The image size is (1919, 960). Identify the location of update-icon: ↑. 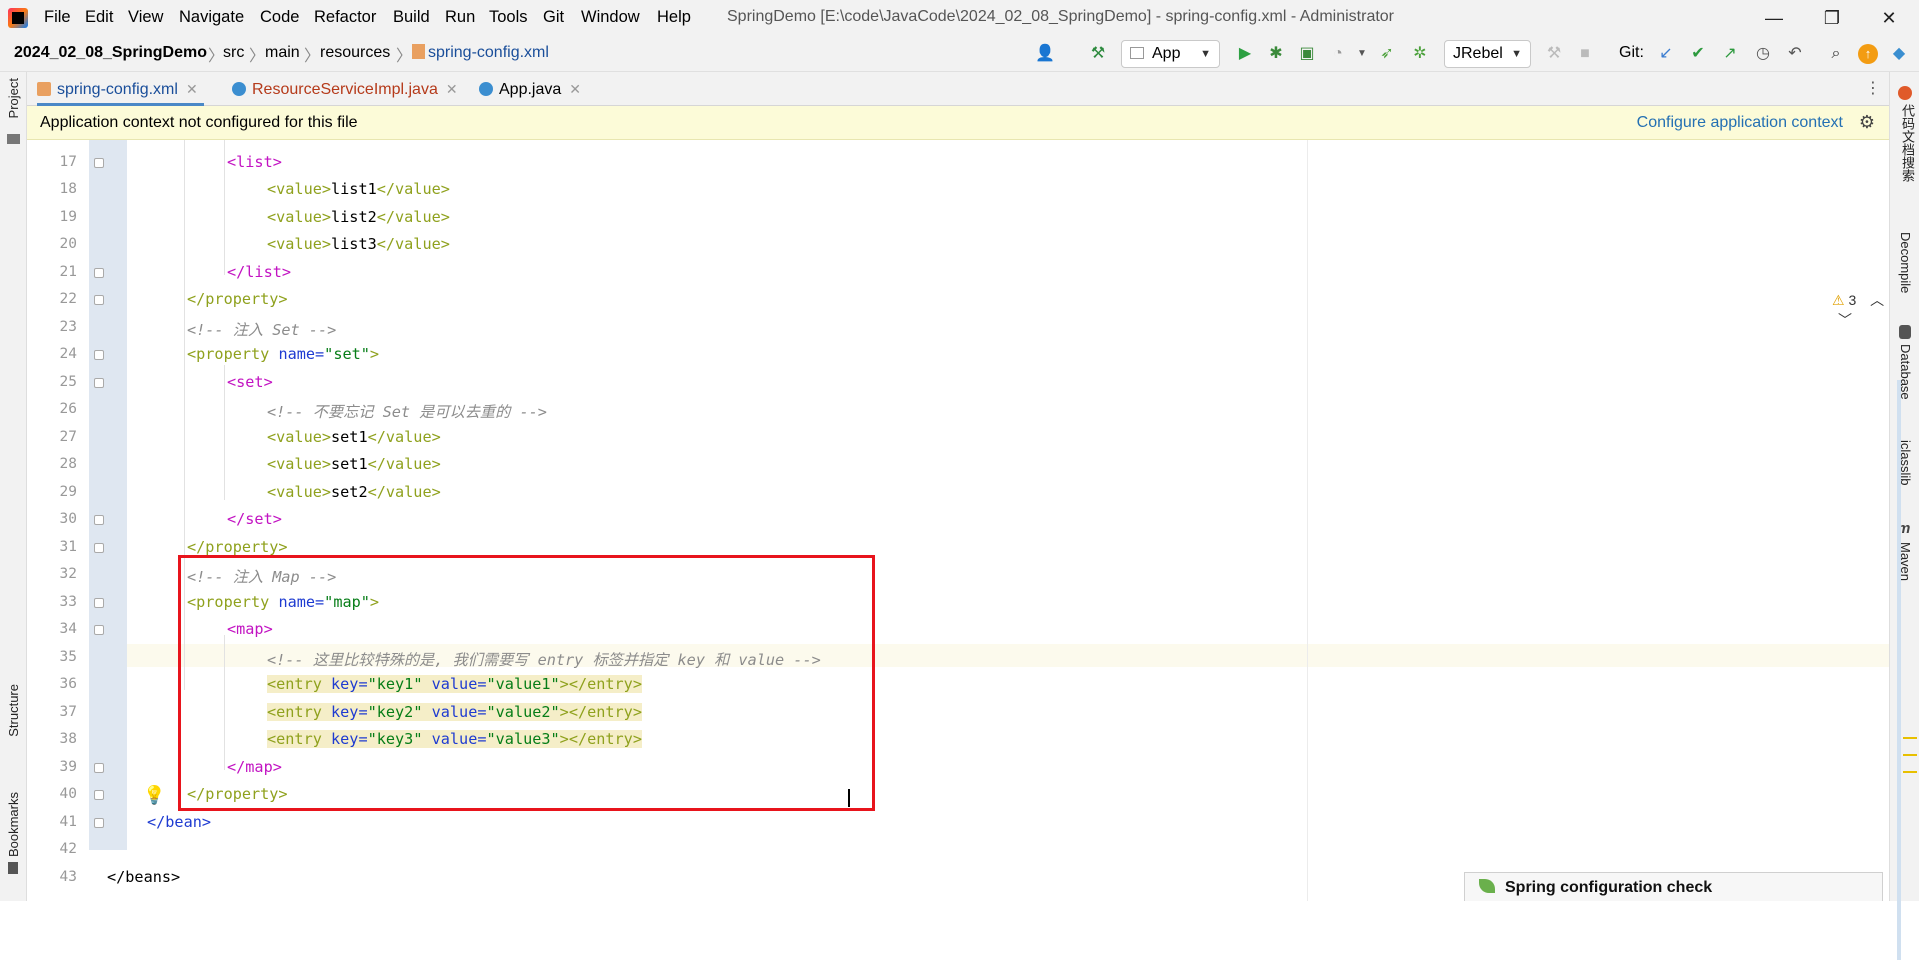
(1868, 54).